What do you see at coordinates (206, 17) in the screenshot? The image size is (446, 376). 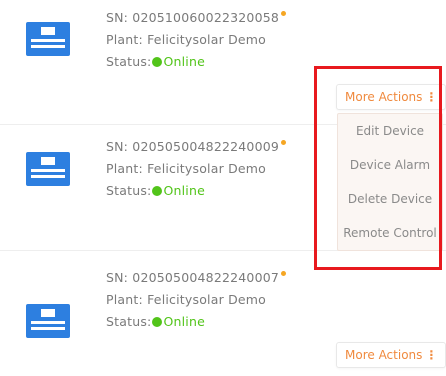 I see `serial-number: 020510060022320058` at bounding box center [206, 17].